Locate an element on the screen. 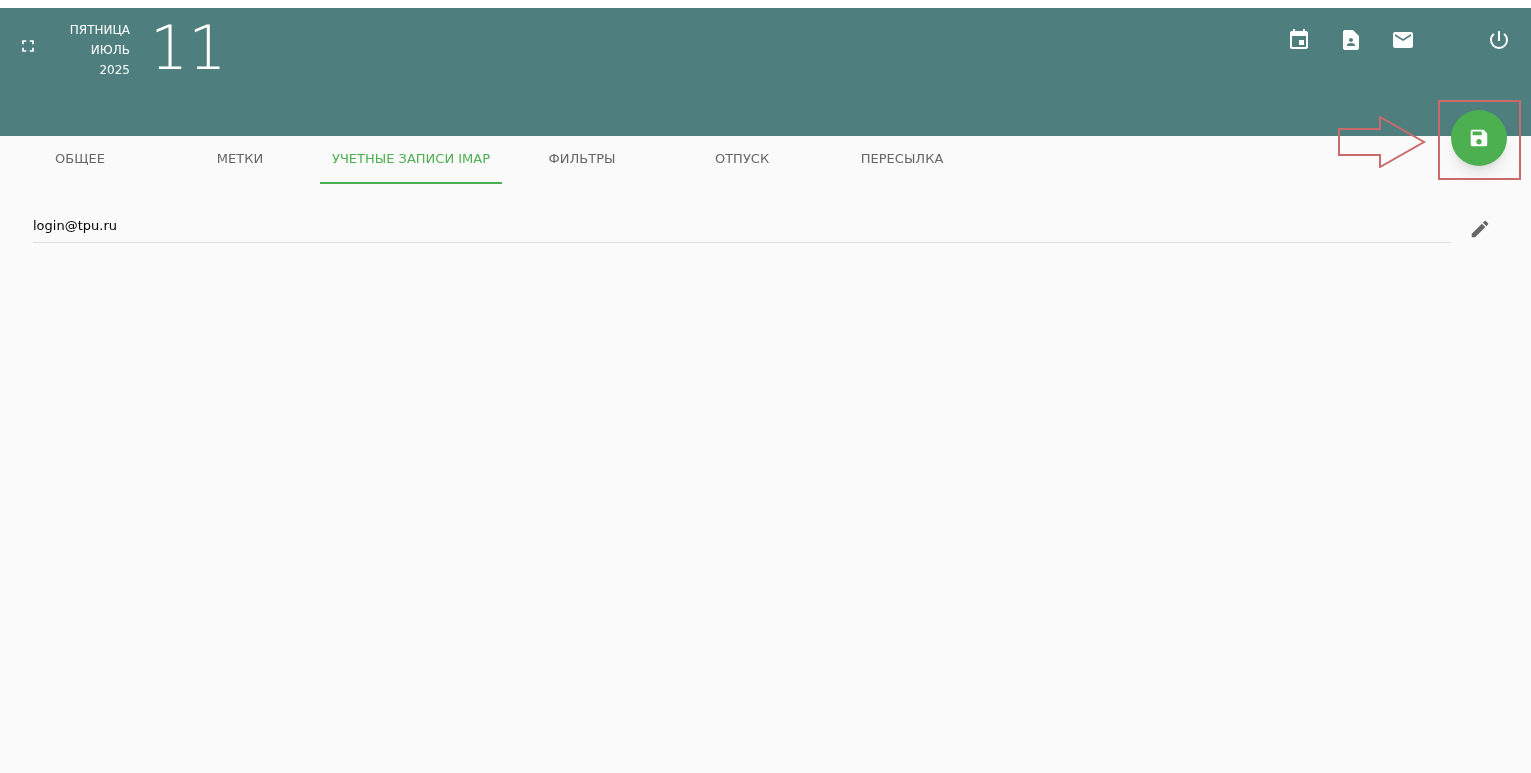  day-number: 11 is located at coordinates (188, 48).